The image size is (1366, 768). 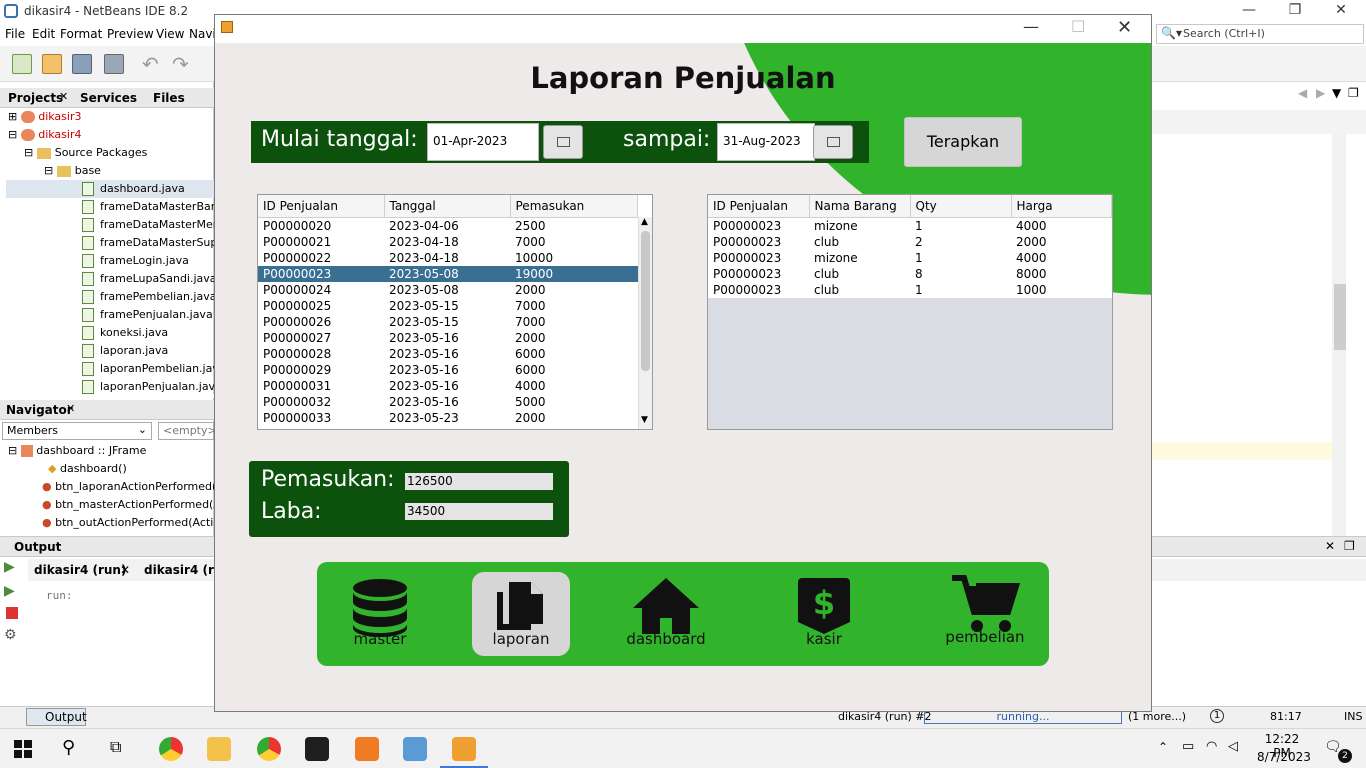 I want to click on tree-item: ● btn_laporanActionPerformed(A, so click(x=133, y=487).